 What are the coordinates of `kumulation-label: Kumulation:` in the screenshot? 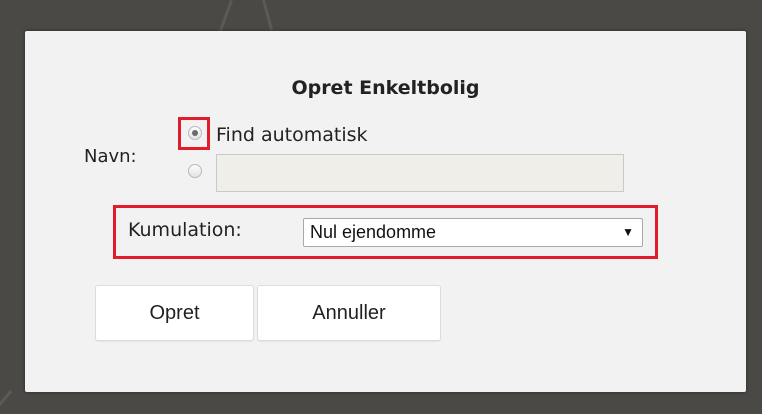 It's located at (185, 230).